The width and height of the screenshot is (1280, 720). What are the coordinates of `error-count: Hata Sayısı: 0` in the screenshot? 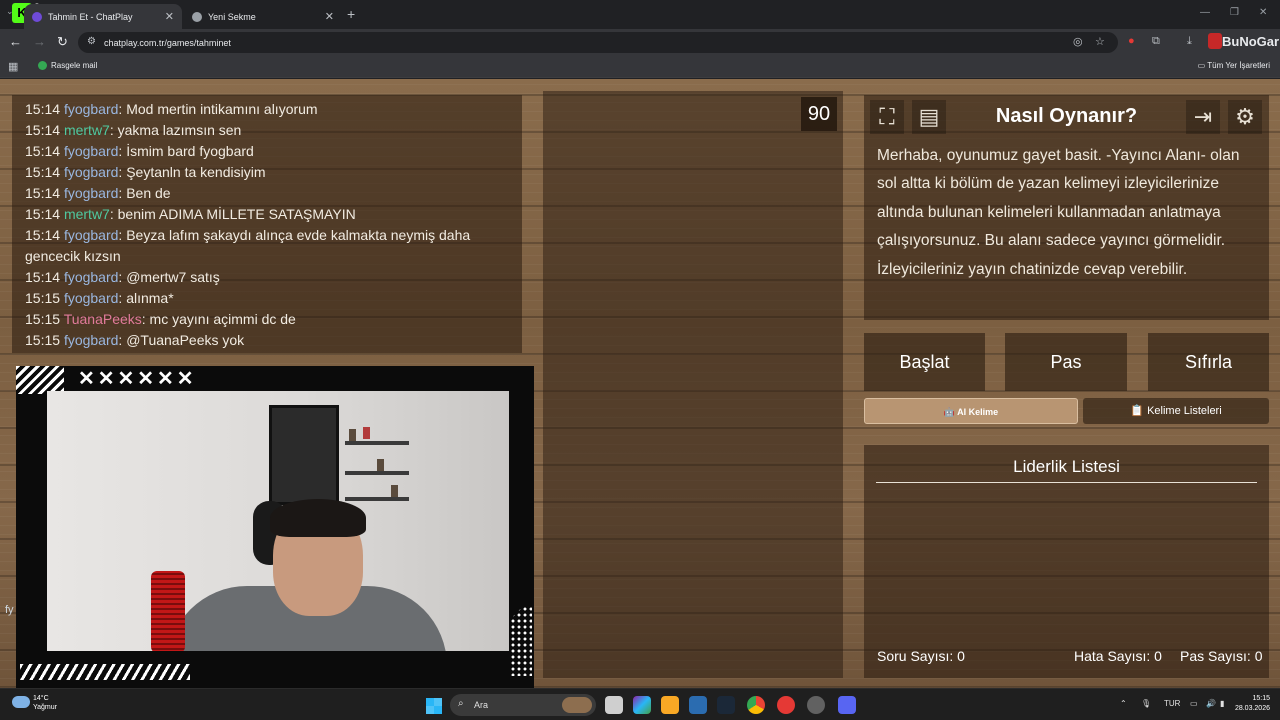 It's located at (1118, 656).